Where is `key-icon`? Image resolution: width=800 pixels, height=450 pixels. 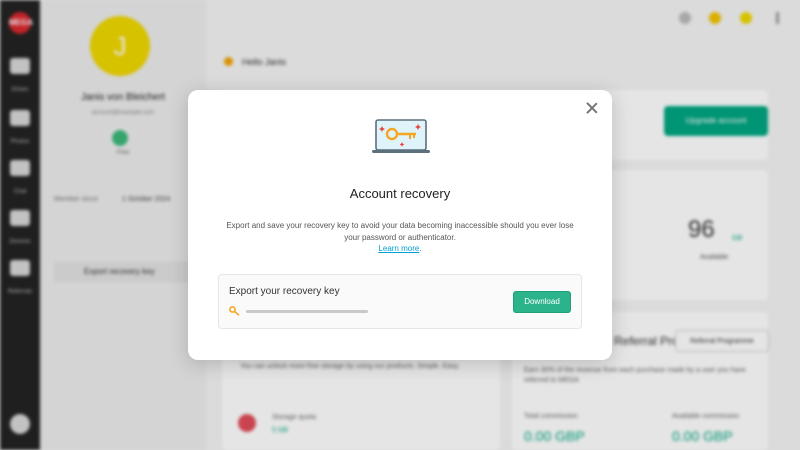
key-icon is located at coordinates (234, 311).